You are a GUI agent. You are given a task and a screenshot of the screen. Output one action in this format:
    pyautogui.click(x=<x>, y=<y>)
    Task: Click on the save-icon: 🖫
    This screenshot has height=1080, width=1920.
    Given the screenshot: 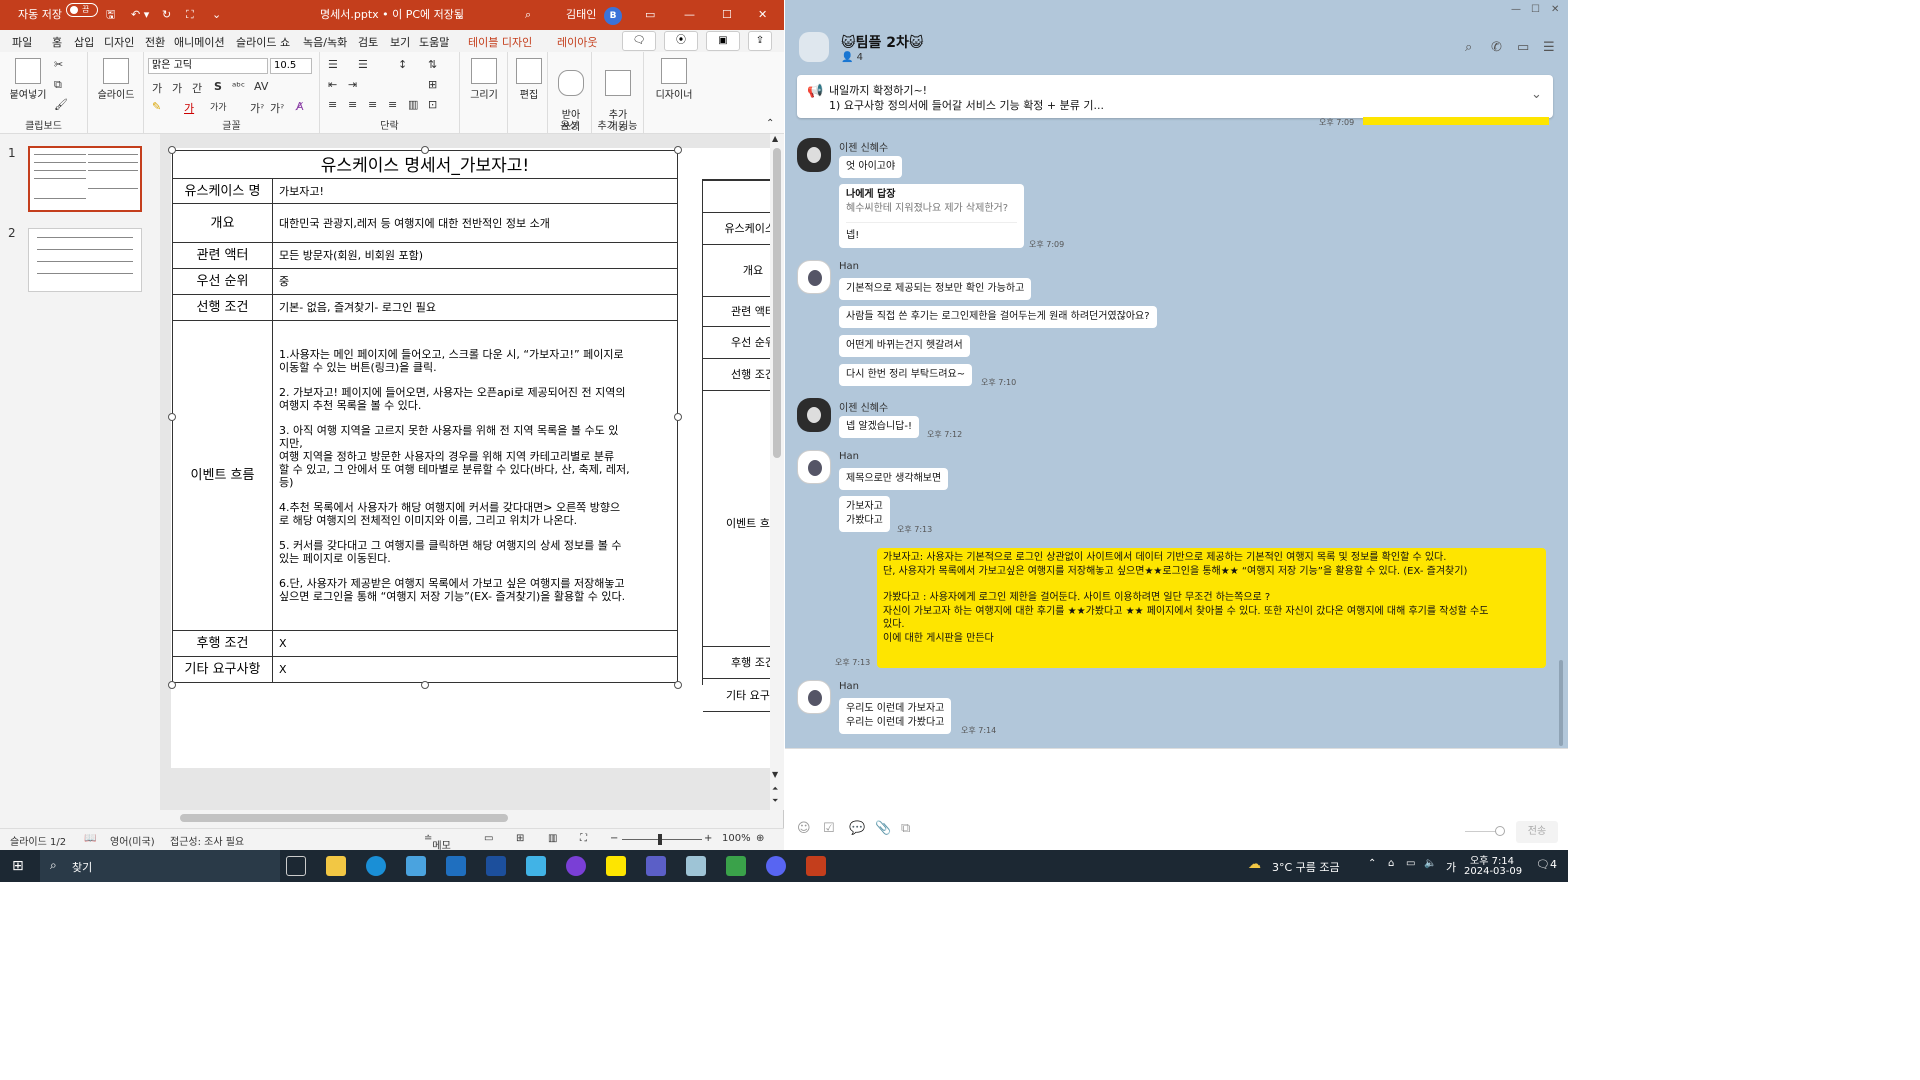 What is the action you would take?
    pyautogui.click(x=110, y=15)
    